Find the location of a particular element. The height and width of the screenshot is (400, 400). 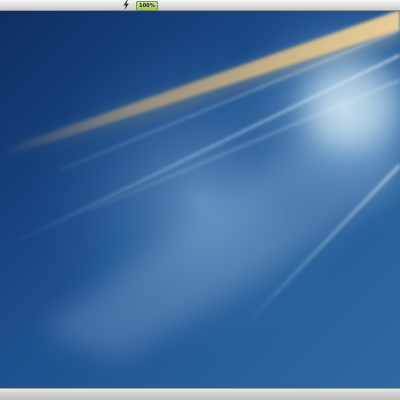

lightning-bolt-icon is located at coordinates (126, 5).